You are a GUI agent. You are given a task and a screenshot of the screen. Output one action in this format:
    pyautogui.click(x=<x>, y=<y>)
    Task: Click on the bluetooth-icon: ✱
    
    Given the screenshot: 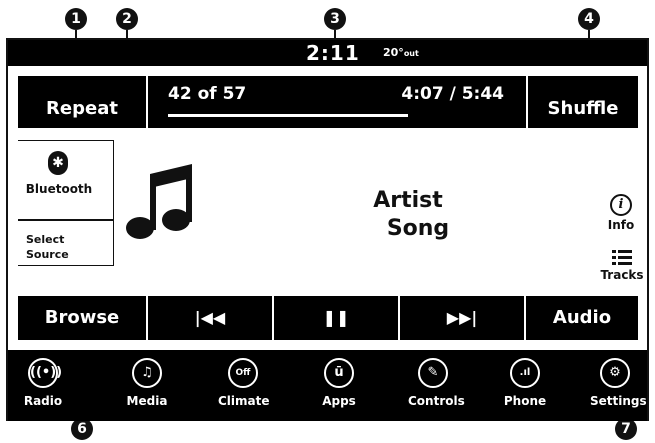 What is the action you would take?
    pyautogui.click(x=58, y=163)
    